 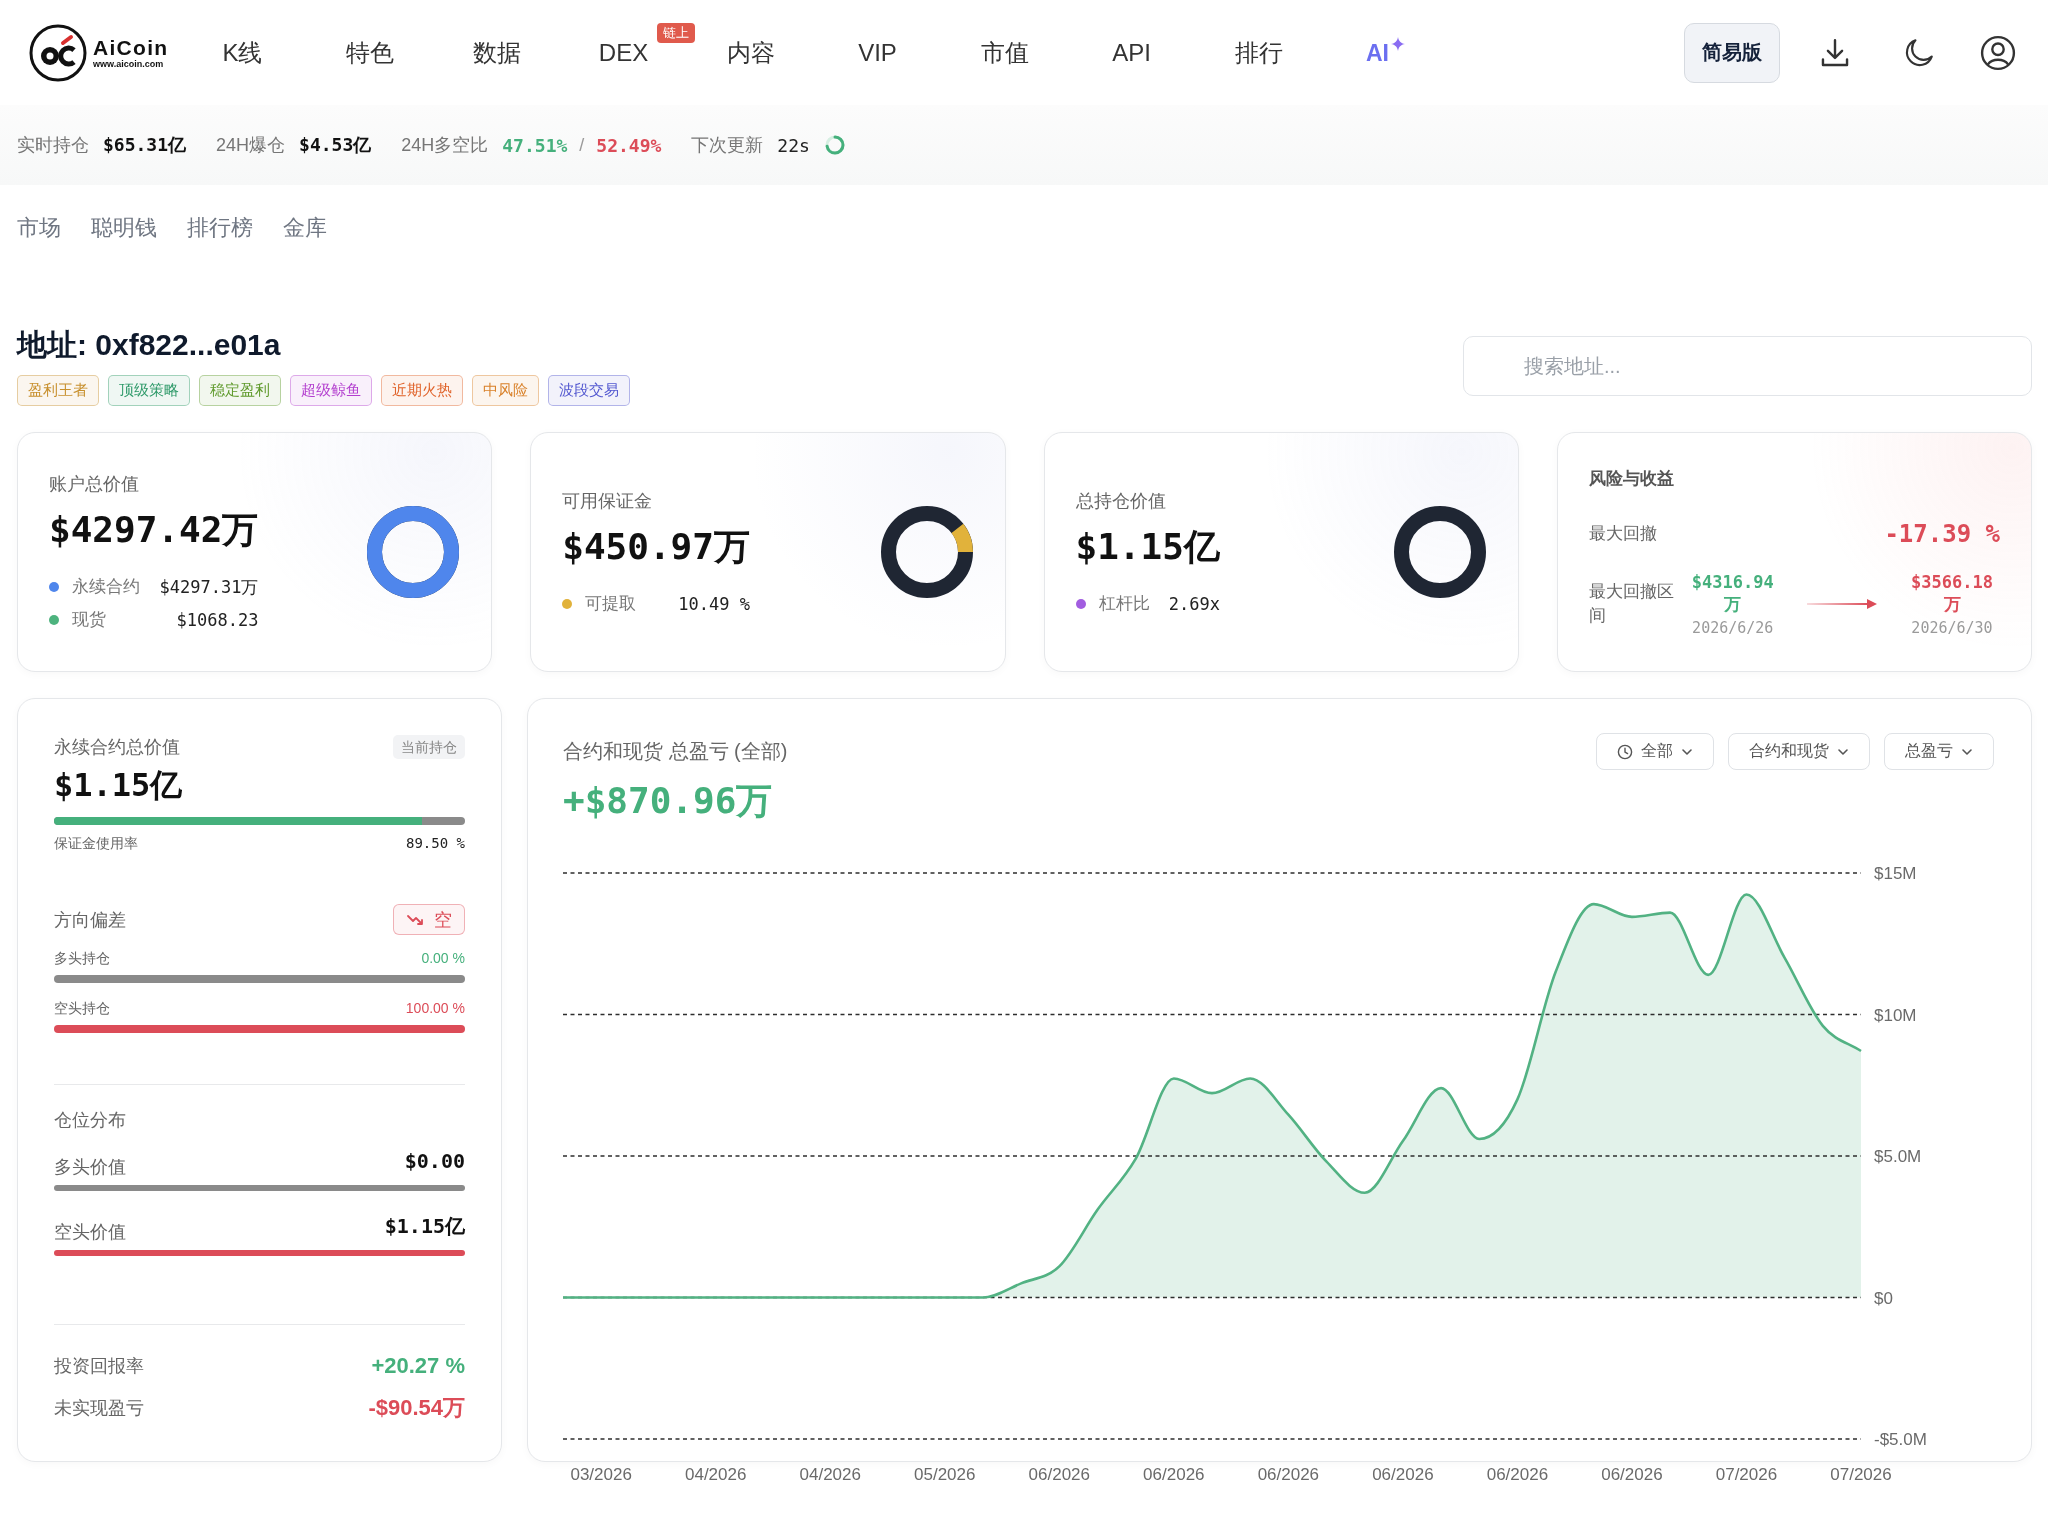 What do you see at coordinates (415, 919) in the screenshot?
I see `trend-down-icon` at bounding box center [415, 919].